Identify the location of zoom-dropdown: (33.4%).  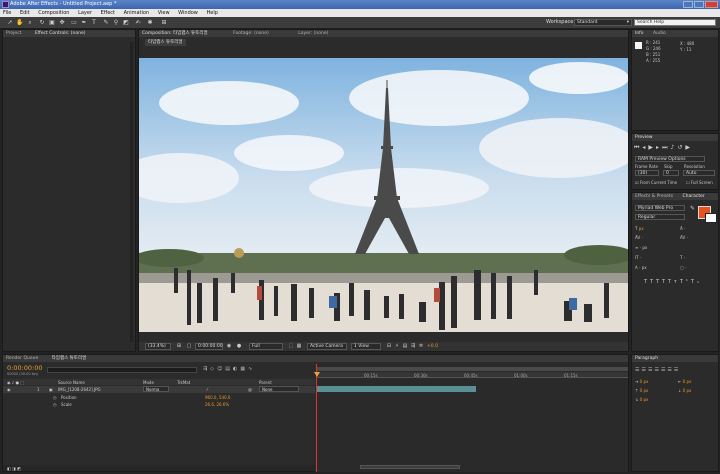
(158, 346).